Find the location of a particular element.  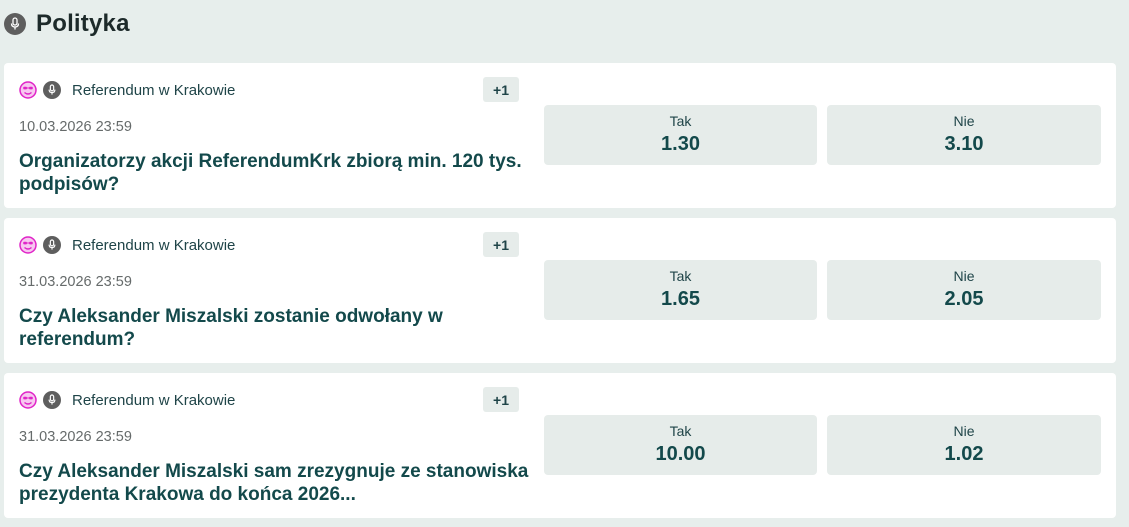

odds-button-no: Nie 2.05 is located at coordinates (964, 290).